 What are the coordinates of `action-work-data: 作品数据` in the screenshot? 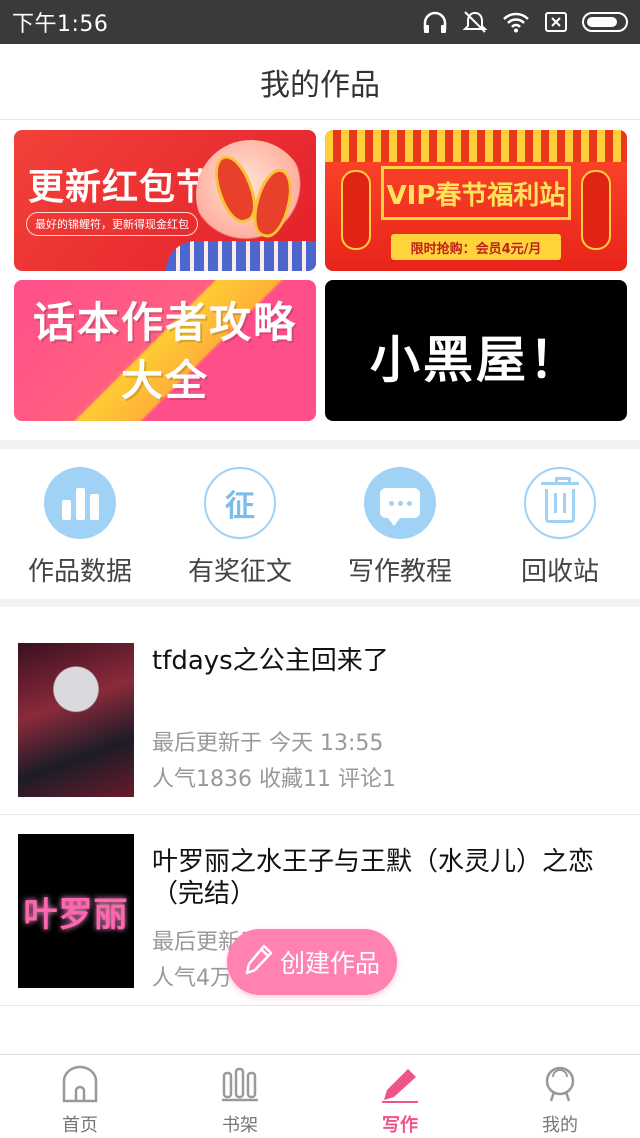 It's located at (80, 524).